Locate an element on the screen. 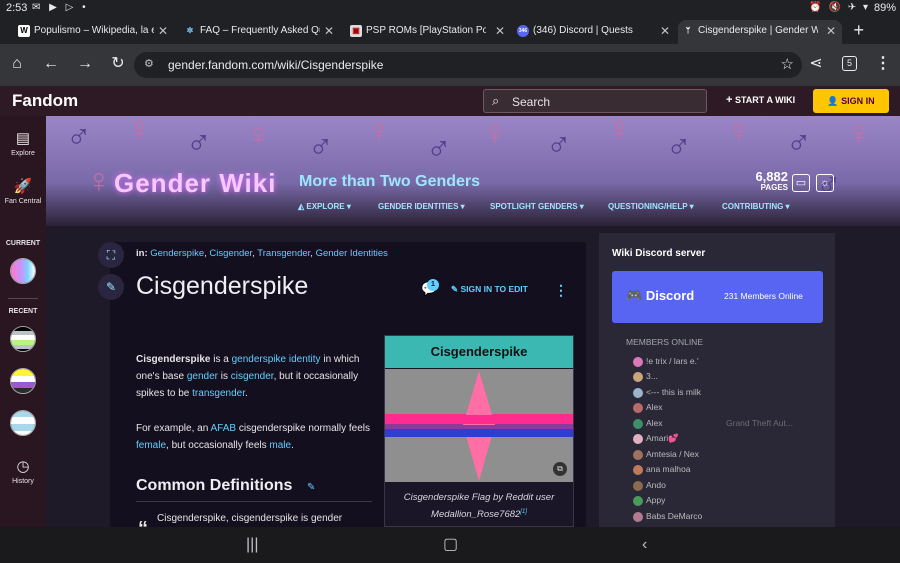 The width and height of the screenshot is (900, 563). recent-label: RECENT is located at coordinates (23, 311).